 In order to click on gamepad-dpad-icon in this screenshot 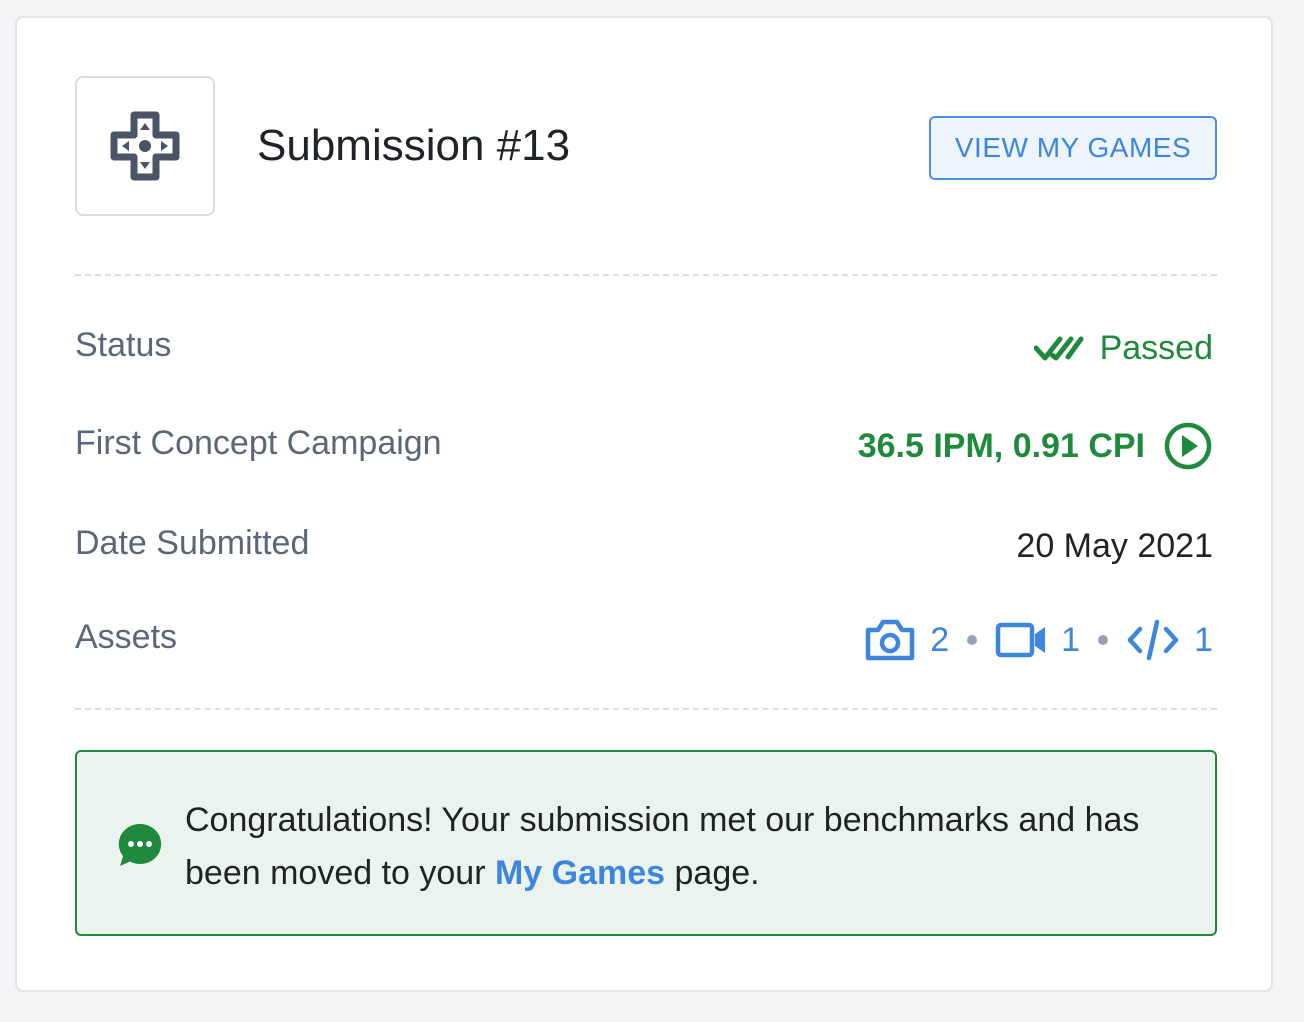, I will do `click(145, 146)`.